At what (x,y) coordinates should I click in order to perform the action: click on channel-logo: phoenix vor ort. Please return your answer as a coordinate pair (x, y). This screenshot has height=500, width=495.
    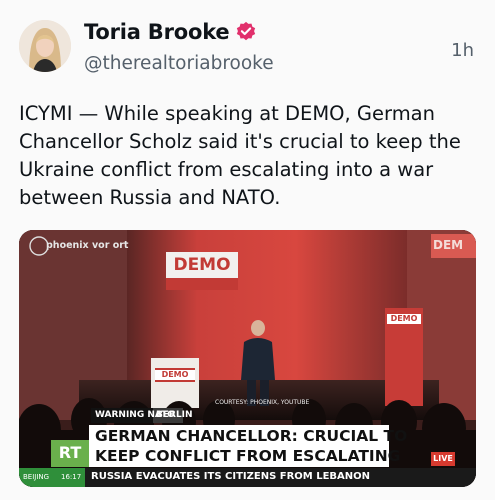
    Looking at the image, I should click on (87, 245).